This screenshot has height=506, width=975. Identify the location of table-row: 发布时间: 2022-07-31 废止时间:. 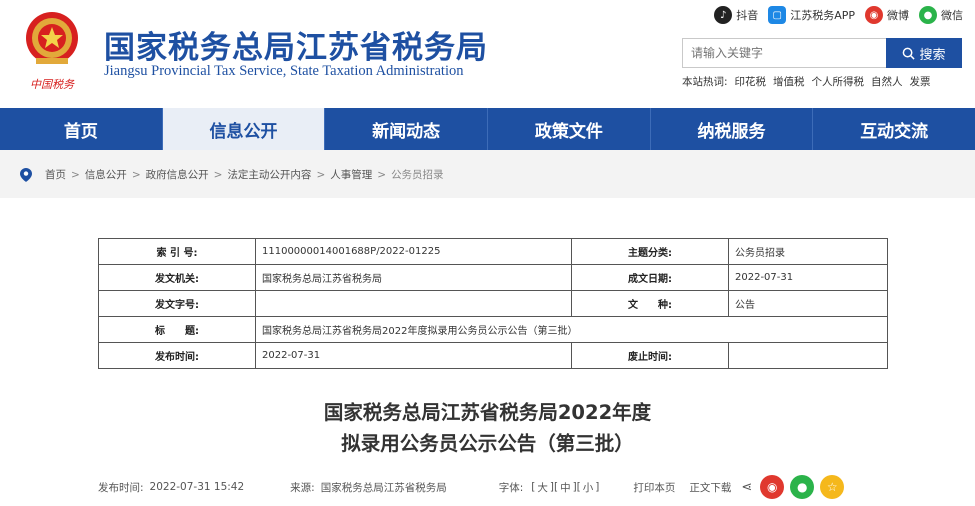
(493, 355).